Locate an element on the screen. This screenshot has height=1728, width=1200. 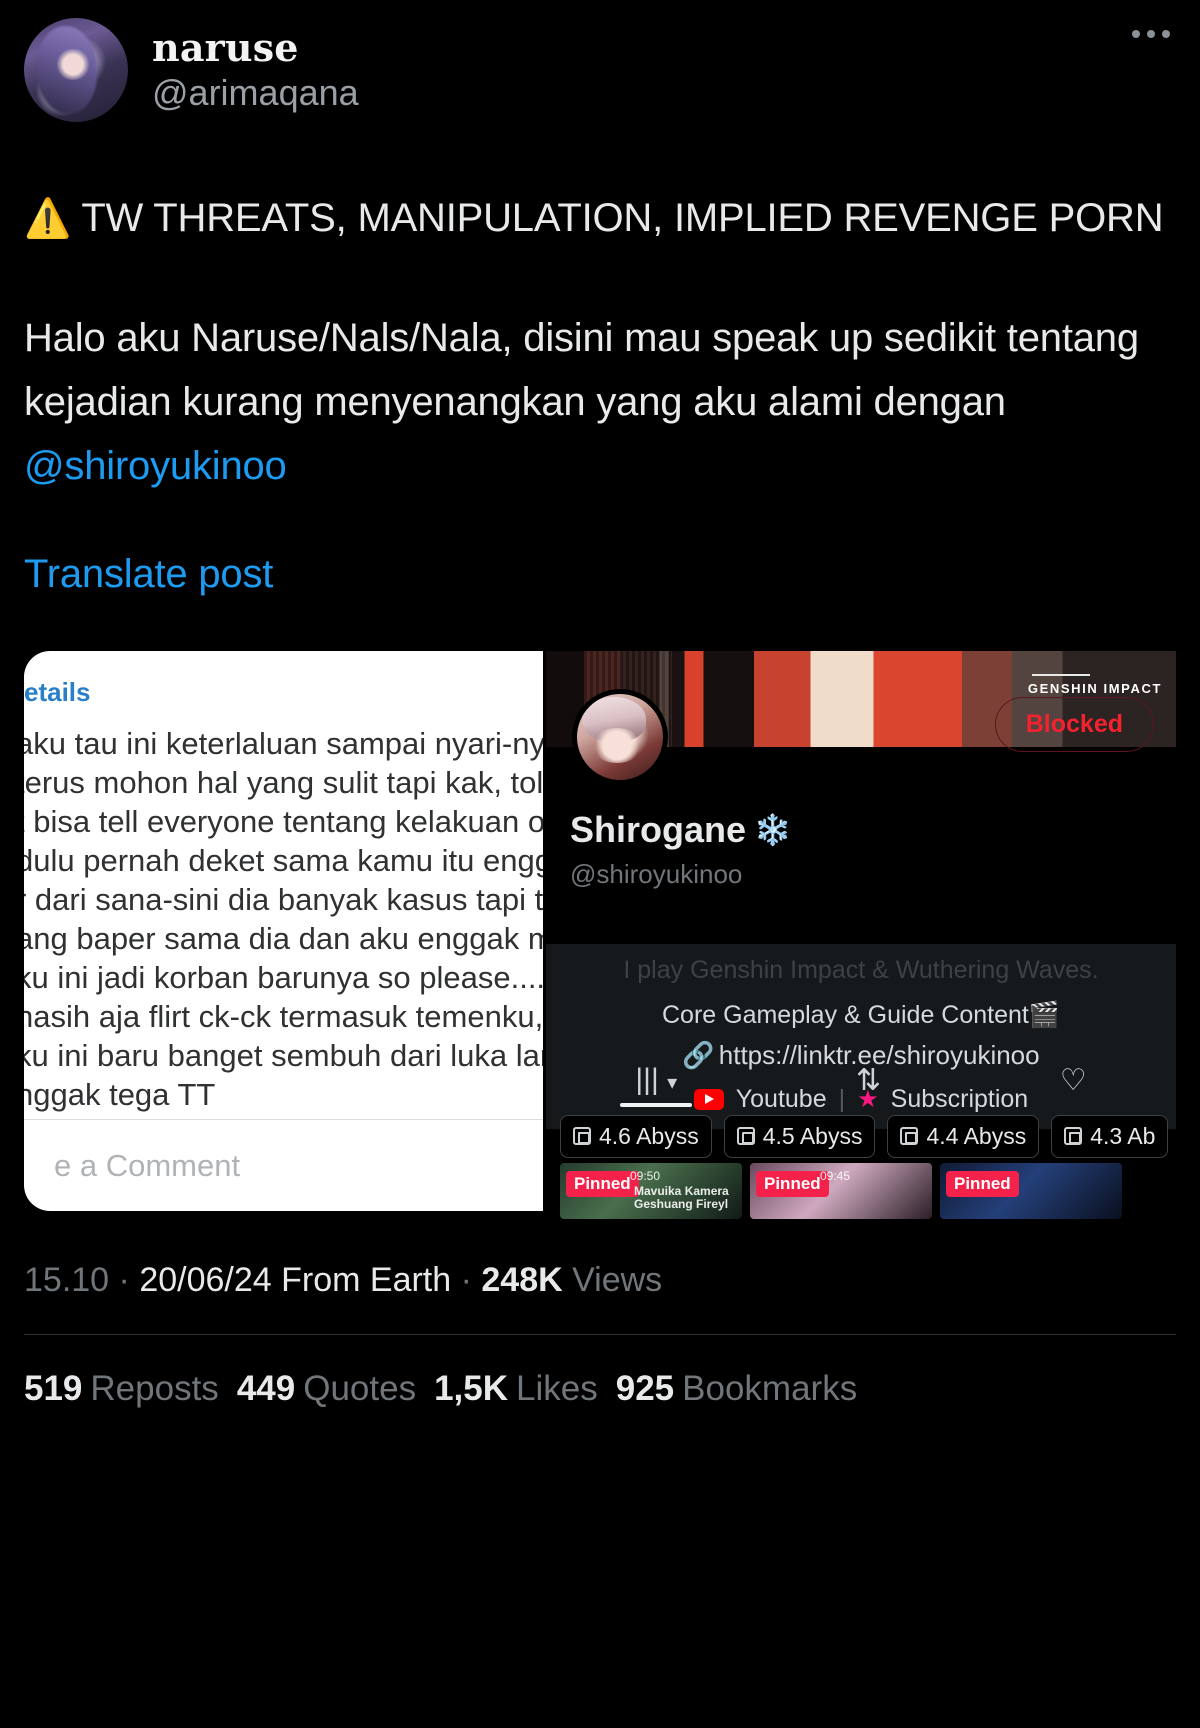
comment-line: ku ini baru banget sembuh dari luka lama is located at coordinates (283, 1056).